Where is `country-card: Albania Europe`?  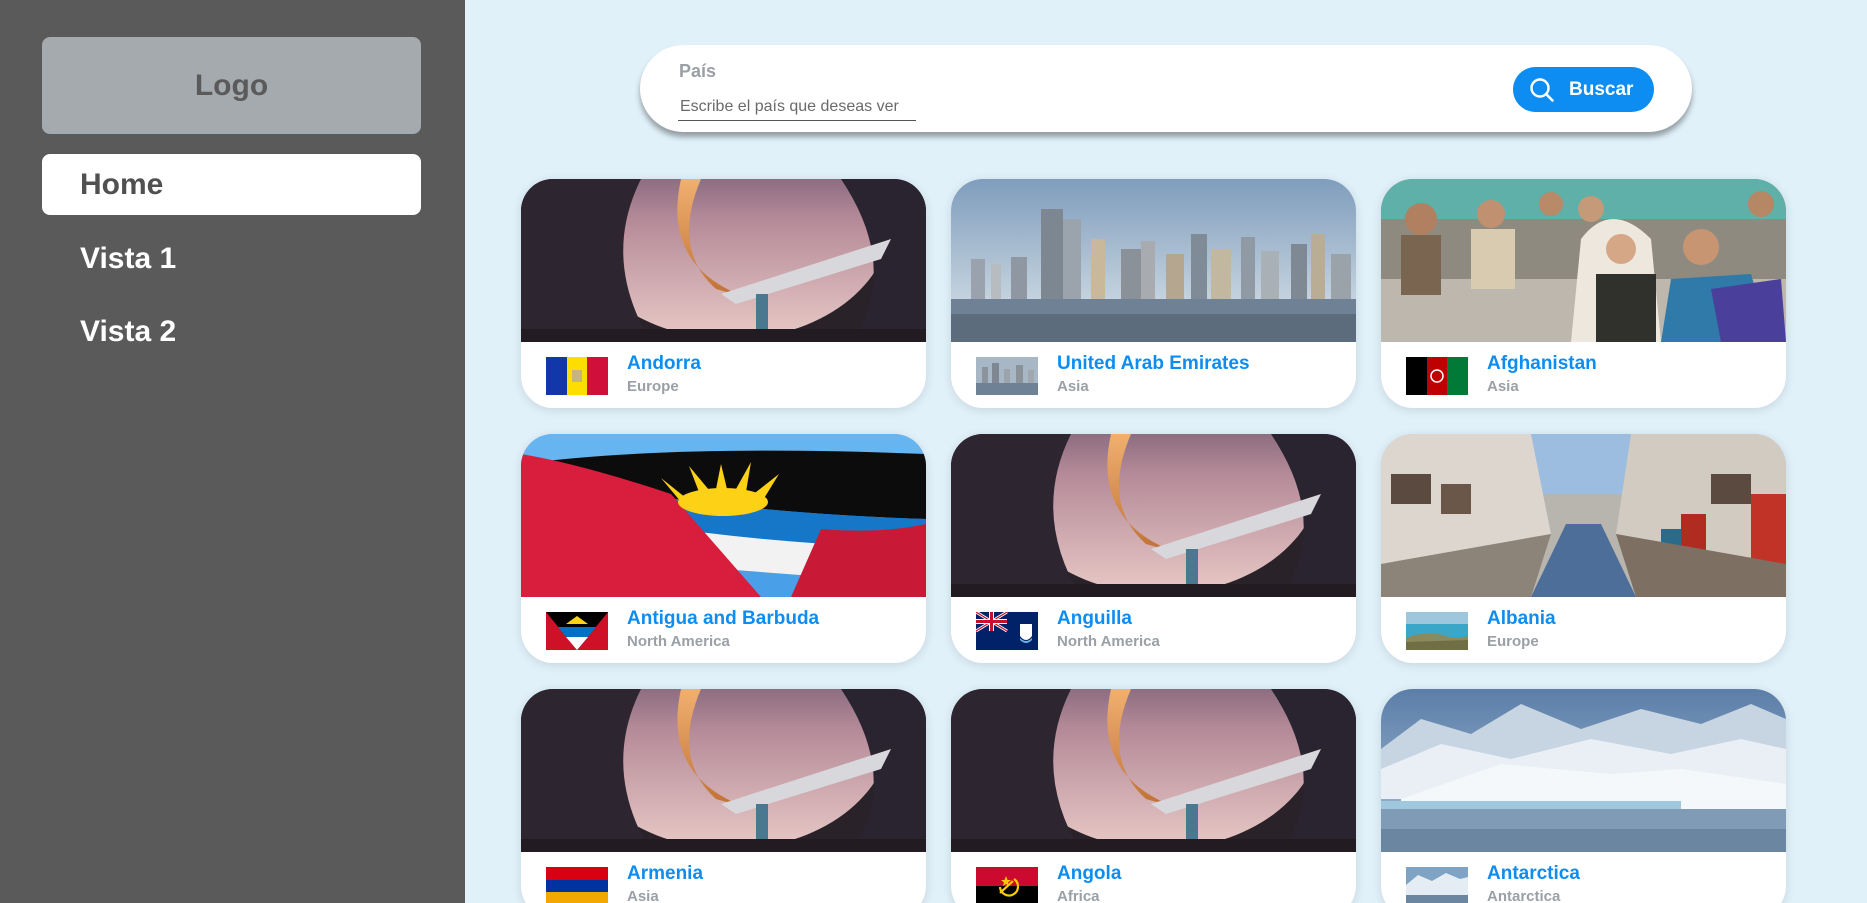 country-card: Albania Europe is located at coordinates (1583, 548).